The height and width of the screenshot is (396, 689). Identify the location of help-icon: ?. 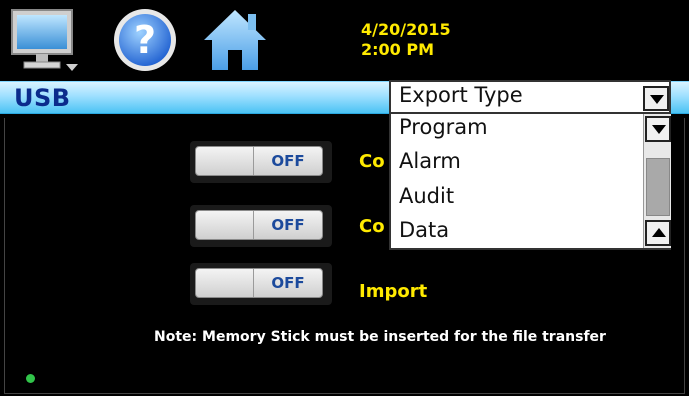
(145, 40).